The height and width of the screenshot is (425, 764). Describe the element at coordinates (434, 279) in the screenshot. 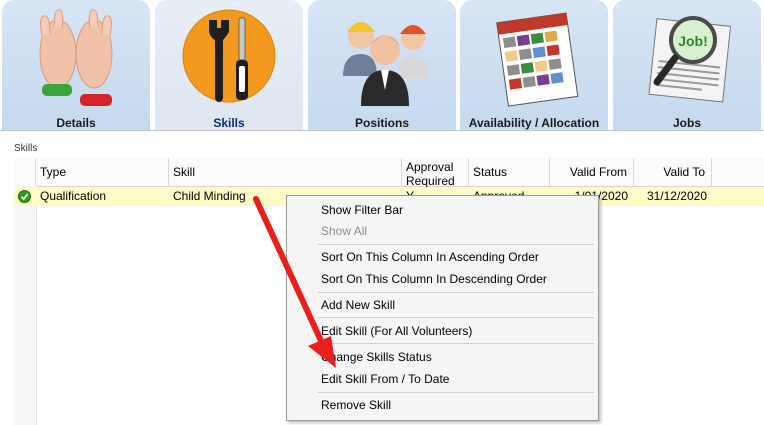

I see `menu-sort-descending: Sort On This Column In Descending Order` at that location.